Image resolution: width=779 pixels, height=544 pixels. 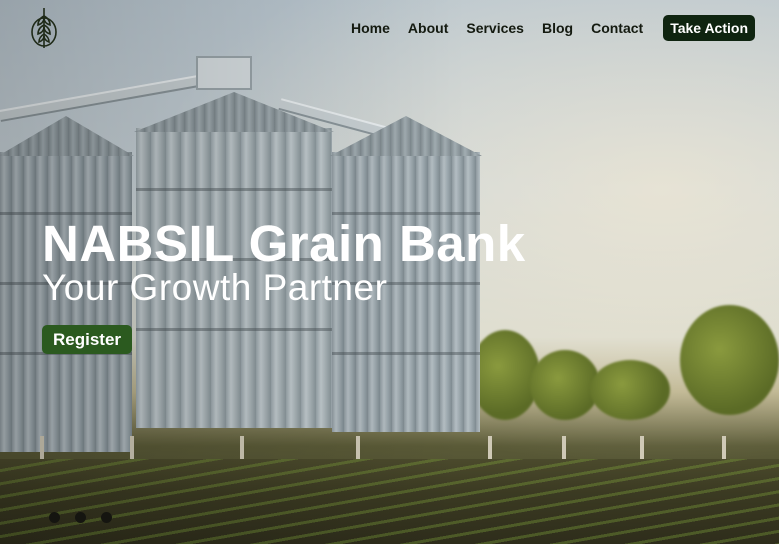 I want to click on nav-blog: Blog, so click(x=557, y=28).